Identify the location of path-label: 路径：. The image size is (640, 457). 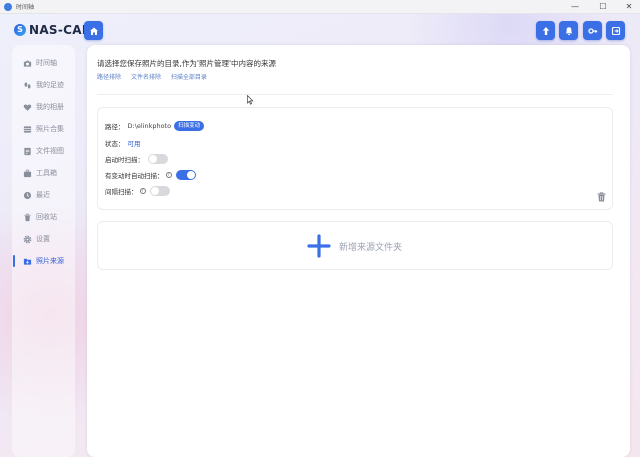
(115, 127).